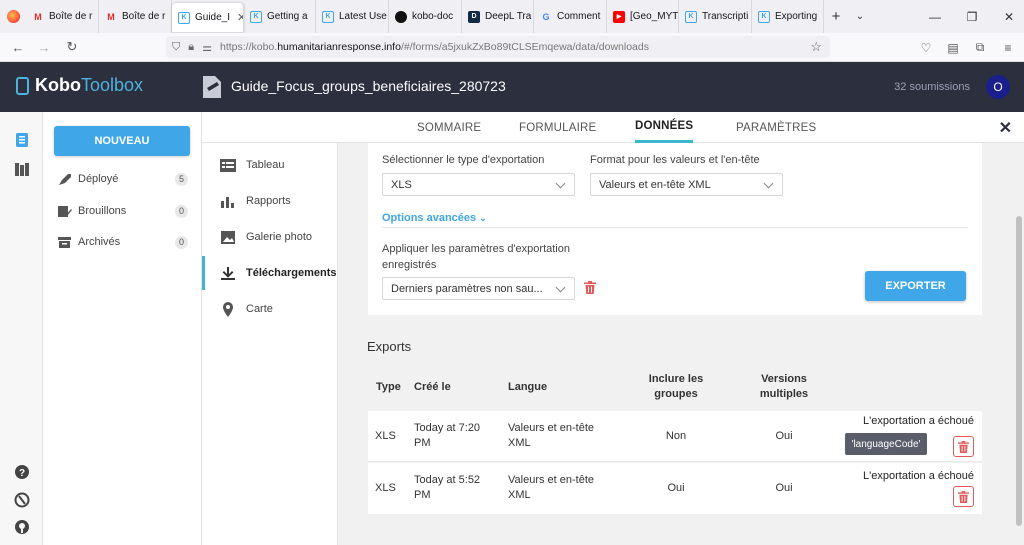 The height and width of the screenshot is (545, 1024). I want to click on cell-language: Valeurs et en-tête XML, so click(551, 435).